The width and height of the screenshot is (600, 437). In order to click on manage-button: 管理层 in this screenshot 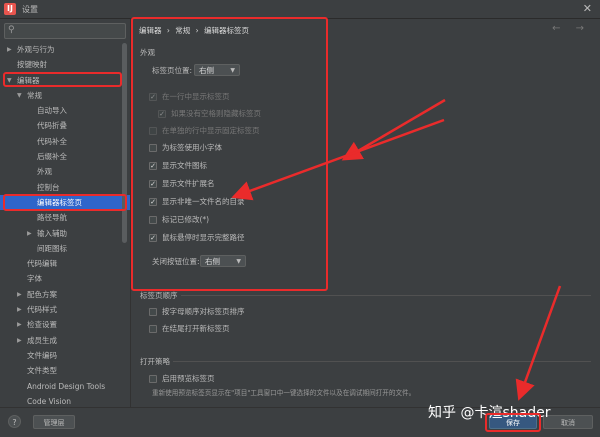, I will do `click(54, 422)`.